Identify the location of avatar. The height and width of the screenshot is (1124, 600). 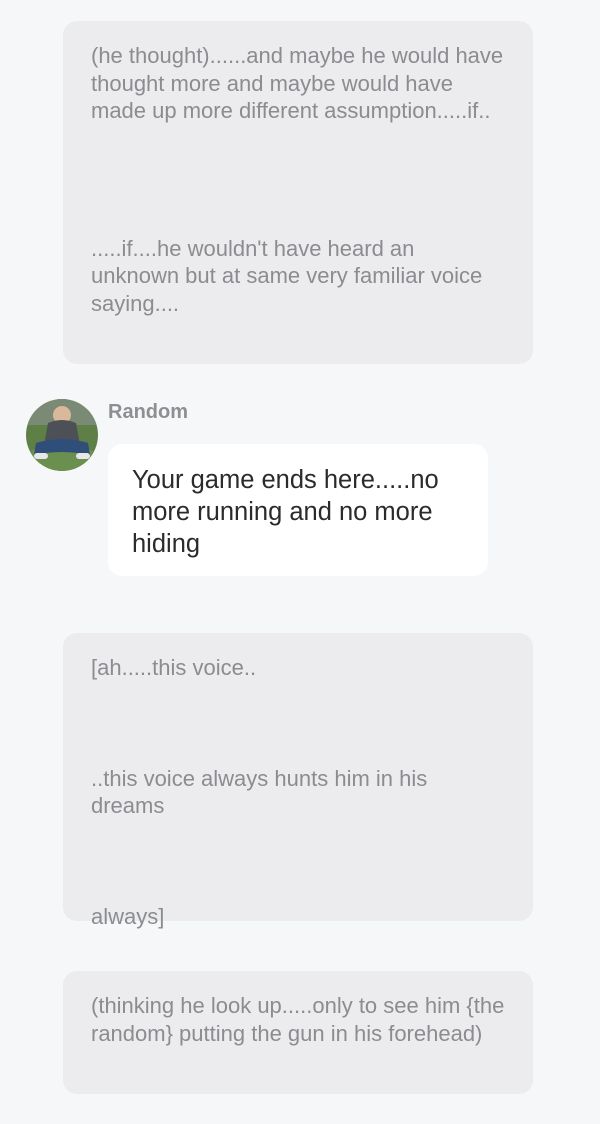
(62, 435).